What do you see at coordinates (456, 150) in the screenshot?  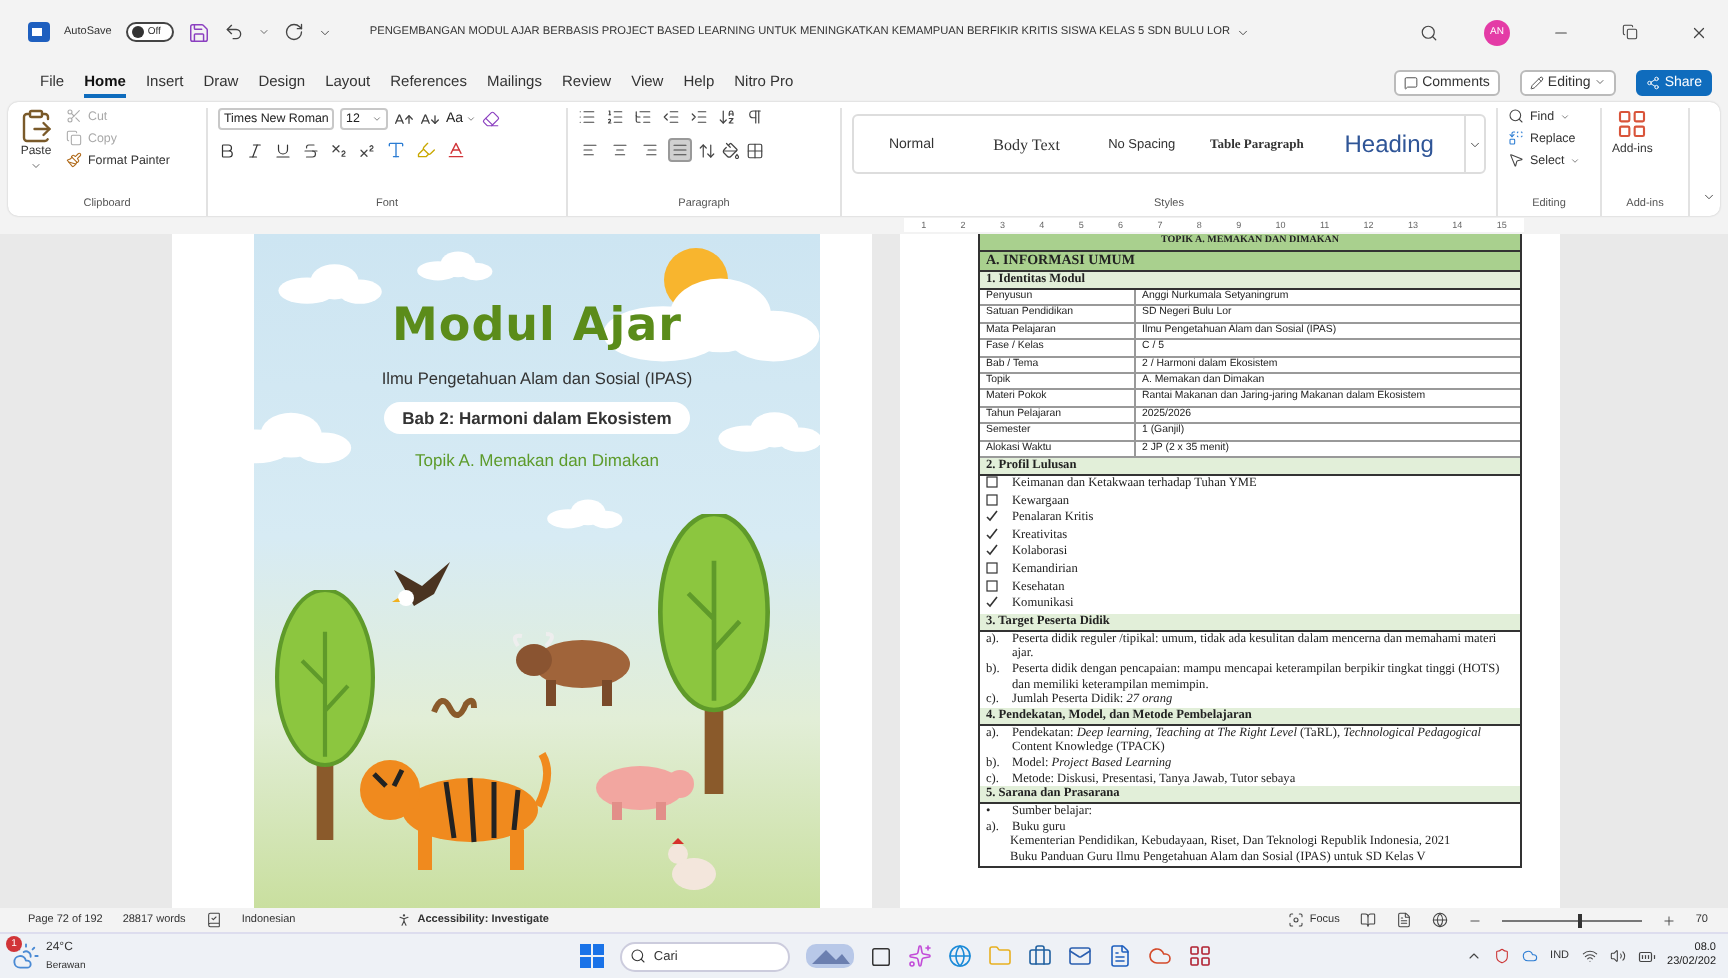 I see `font-color-icon` at bounding box center [456, 150].